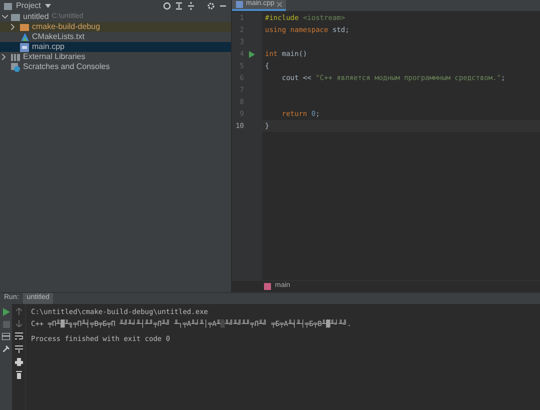 This screenshot has height=410, width=540. Describe the element at coordinates (115, 57) in the screenshot. I see `tree-item: External Libraries` at that location.